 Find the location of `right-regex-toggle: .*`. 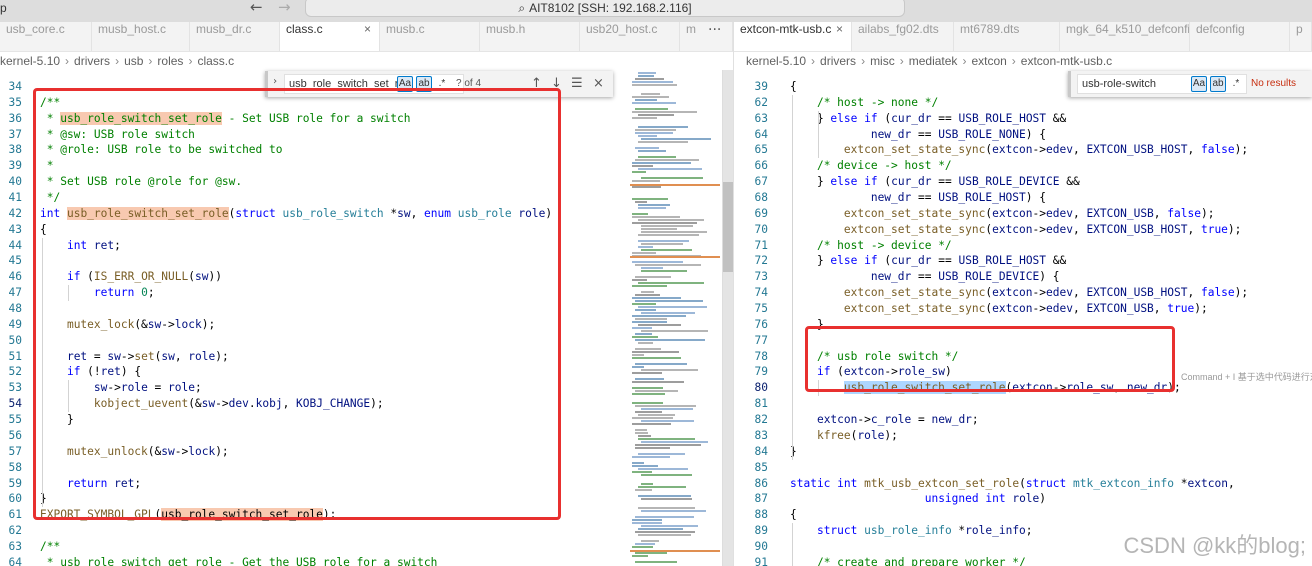

right-regex-toggle: .* is located at coordinates (1236, 84).